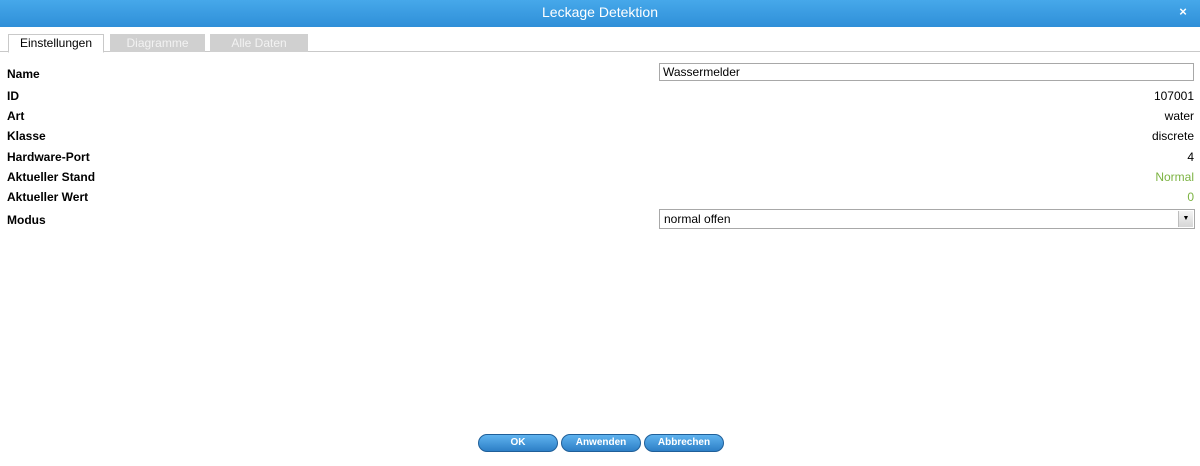 The image size is (1200, 466). I want to click on aktueller-stand-label: Aktueller Stand, so click(51, 177).